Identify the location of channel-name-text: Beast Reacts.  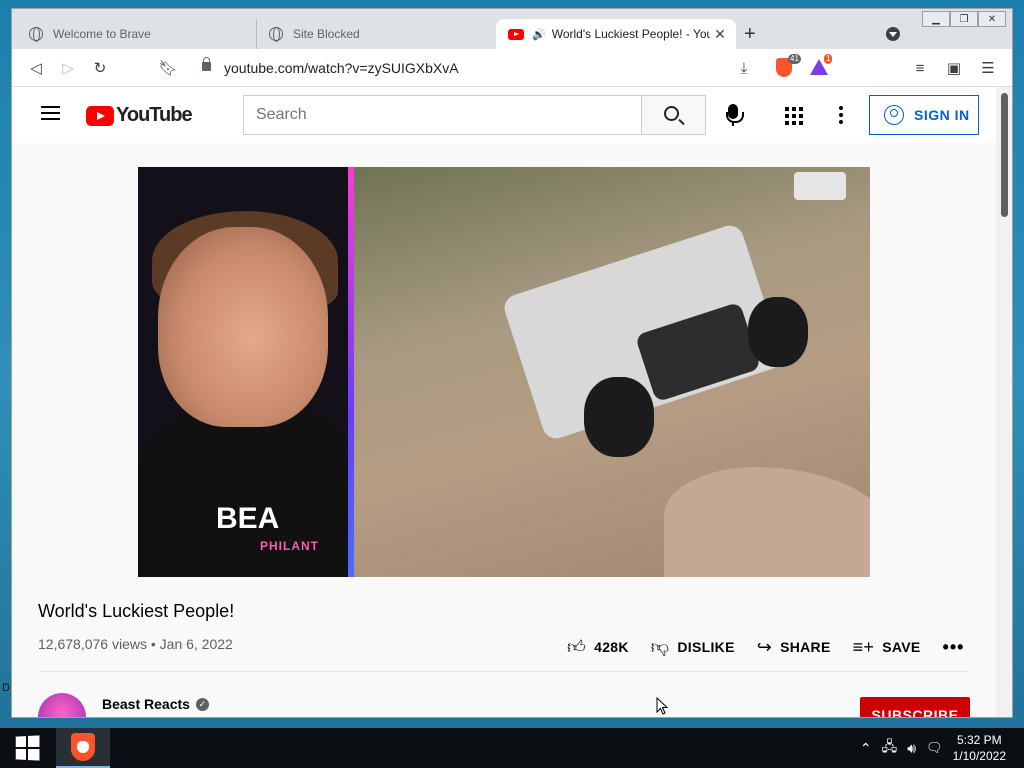
(146, 704).